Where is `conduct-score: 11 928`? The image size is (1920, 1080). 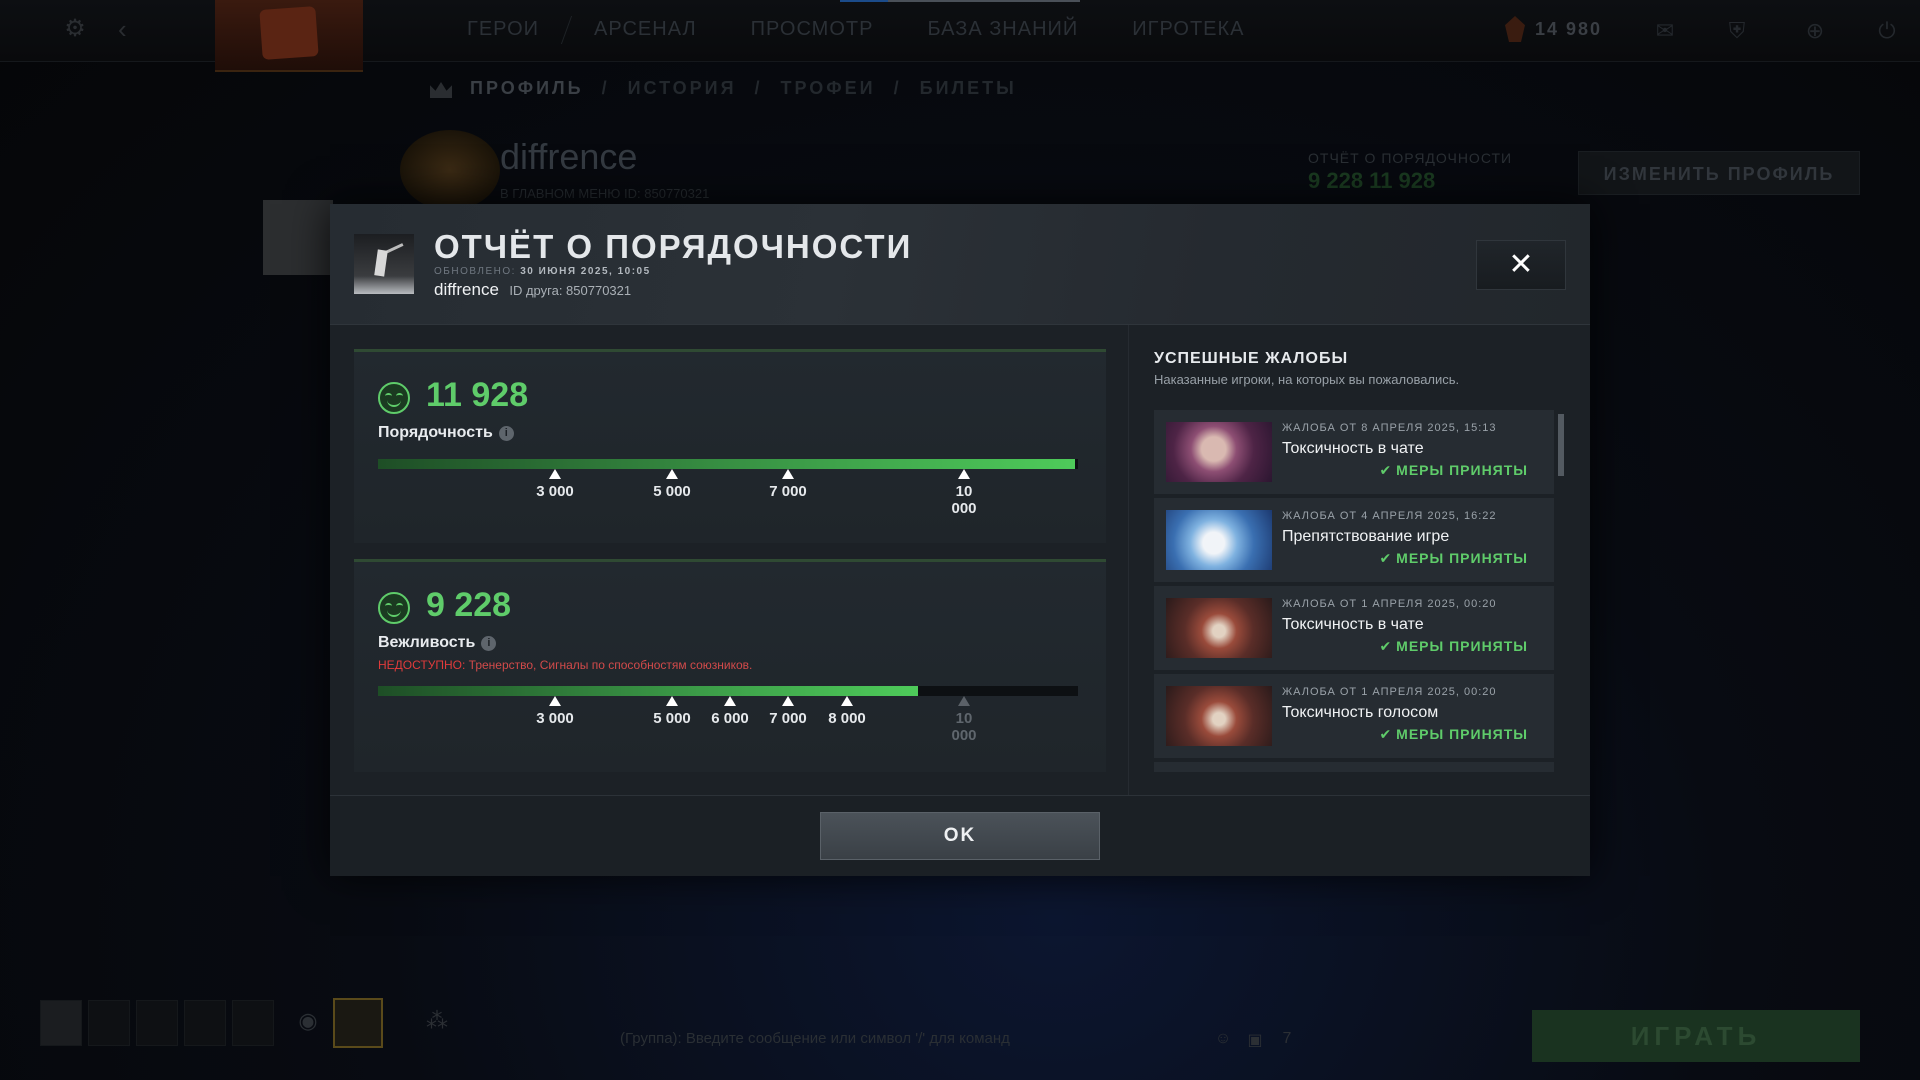
conduct-score: 11 928 is located at coordinates (477, 395).